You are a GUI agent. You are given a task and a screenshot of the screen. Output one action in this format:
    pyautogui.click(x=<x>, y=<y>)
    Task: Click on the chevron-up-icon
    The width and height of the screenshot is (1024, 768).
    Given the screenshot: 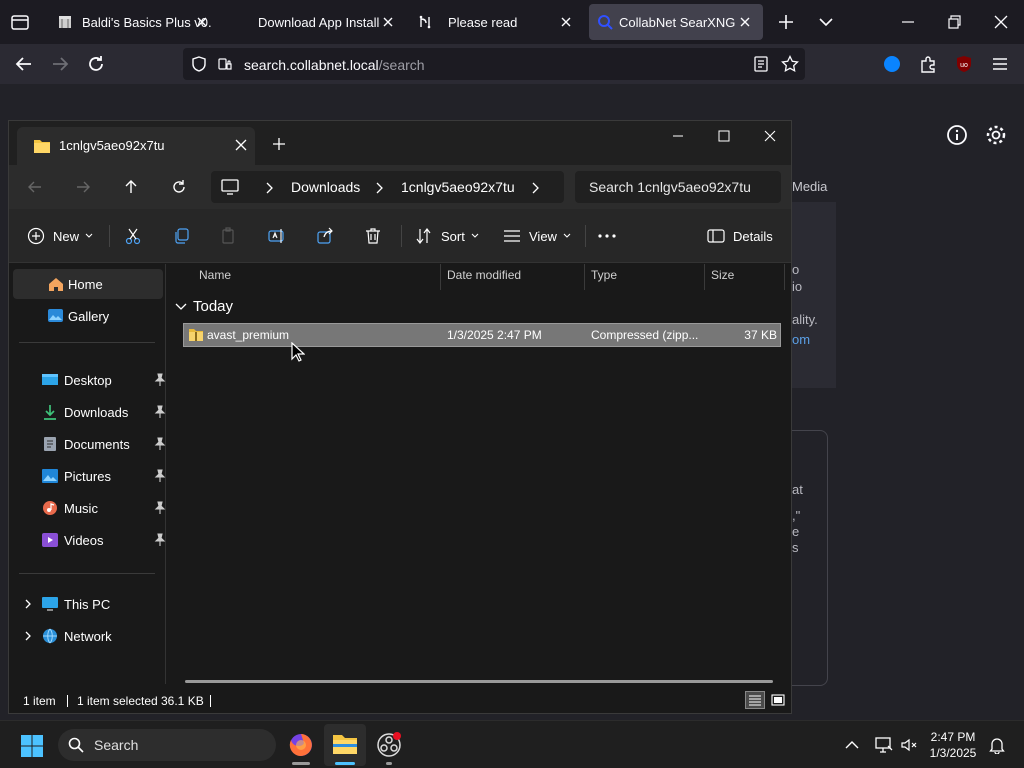 What is the action you would take?
    pyautogui.click(x=852, y=745)
    